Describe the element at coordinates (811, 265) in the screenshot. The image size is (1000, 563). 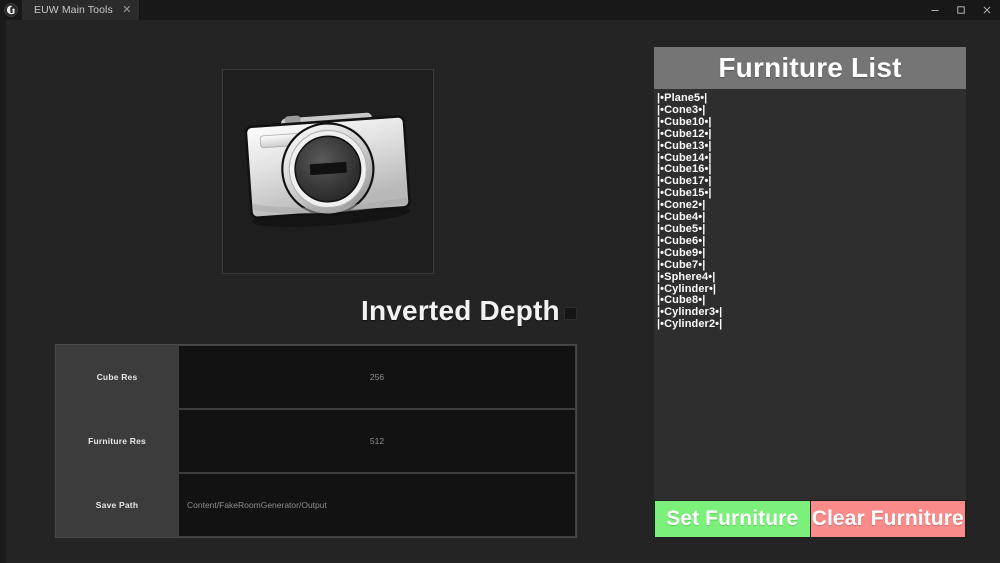
I see `list-item: |•Cube7•|` at that location.